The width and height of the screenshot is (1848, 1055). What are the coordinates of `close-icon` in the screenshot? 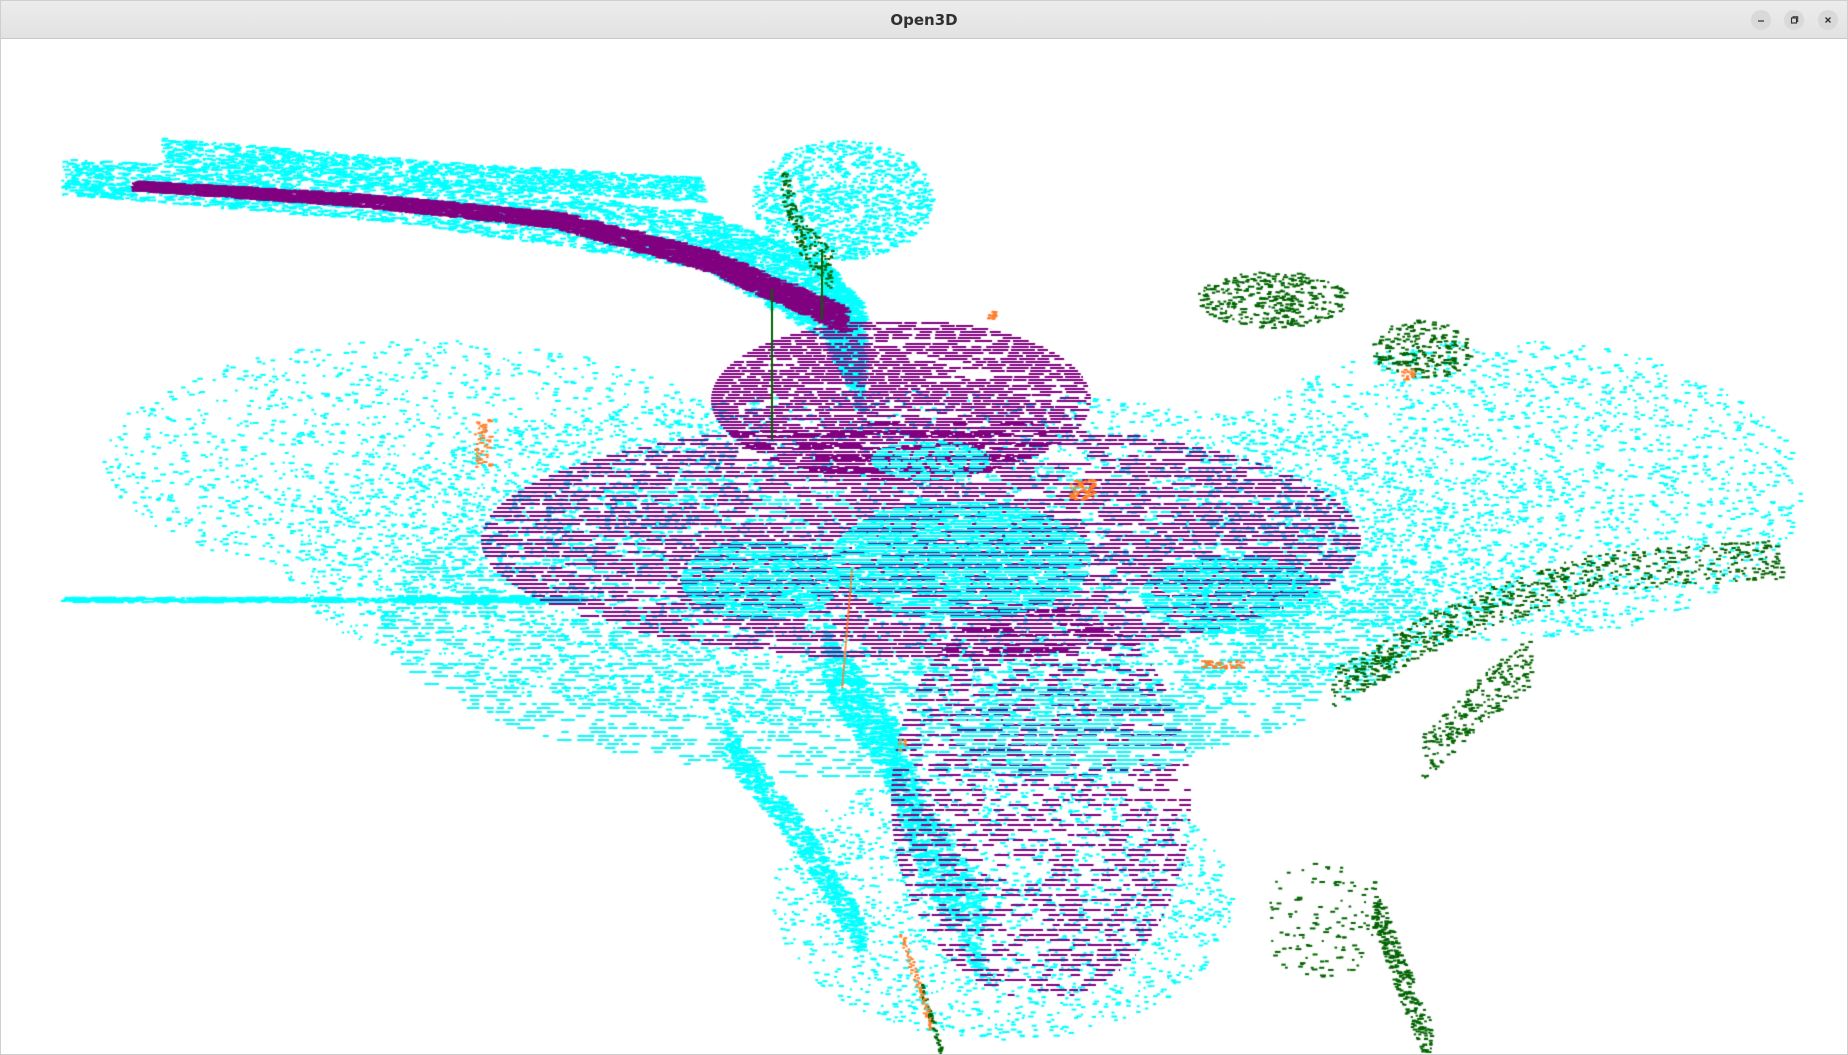 It's located at (1828, 20).